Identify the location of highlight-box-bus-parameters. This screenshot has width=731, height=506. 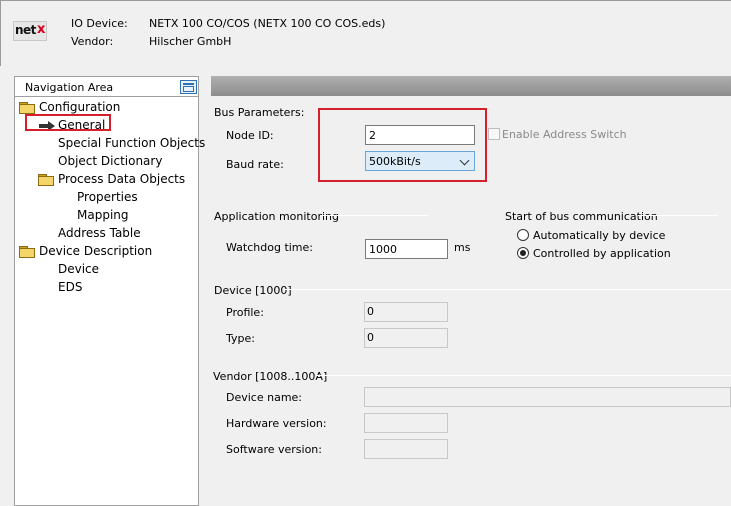
(402, 145).